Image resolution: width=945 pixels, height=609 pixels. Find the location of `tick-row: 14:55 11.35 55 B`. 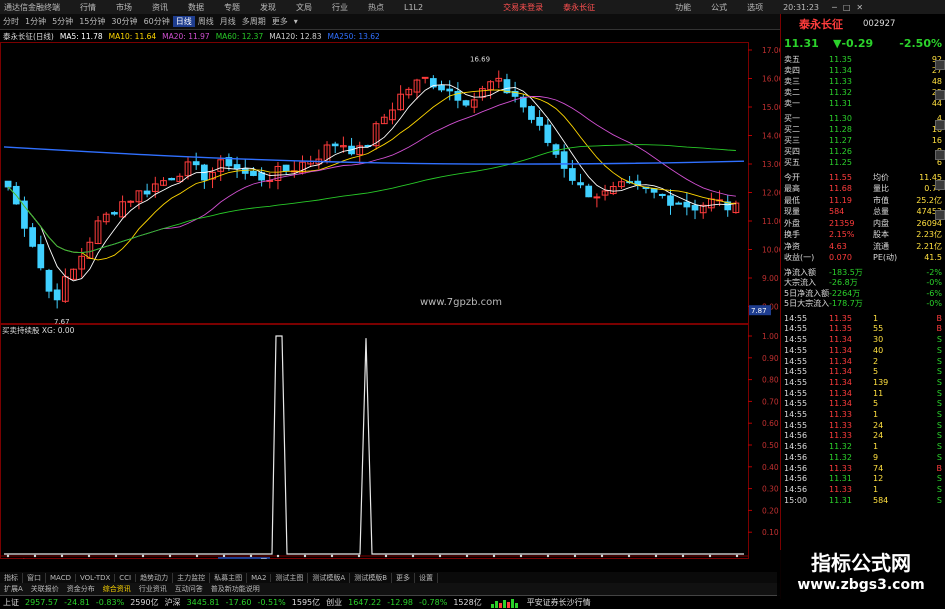

tick-row: 14:55 11.35 55 B is located at coordinates (863, 329).